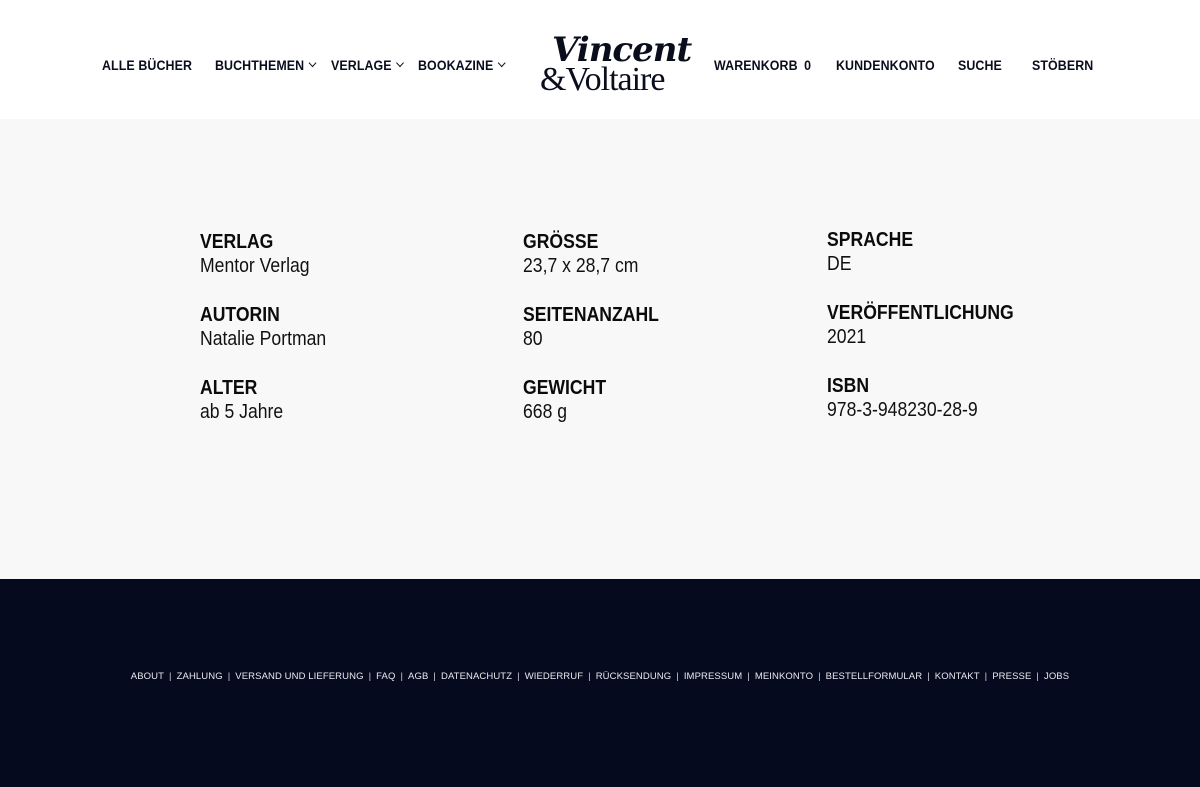 The image size is (1200, 787). I want to click on detail-label: SPRACHE, so click(870, 240).